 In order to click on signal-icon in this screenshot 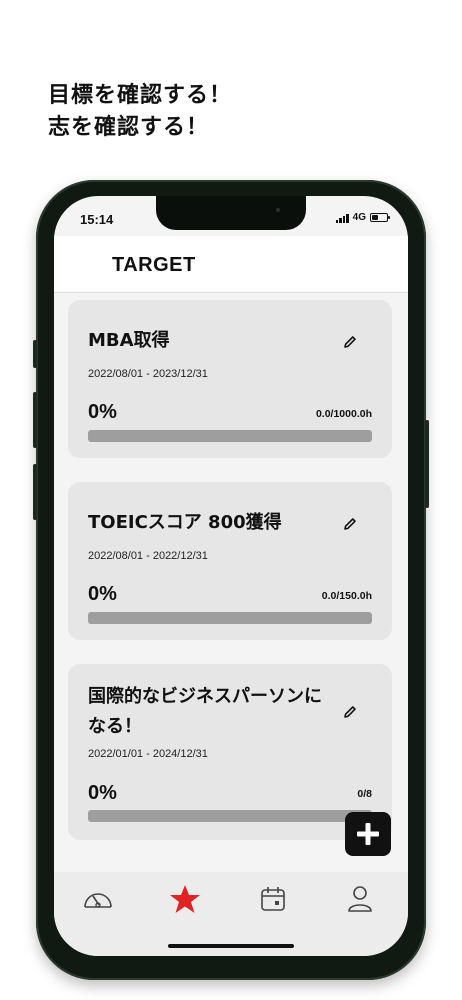, I will do `click(342, 218)`.